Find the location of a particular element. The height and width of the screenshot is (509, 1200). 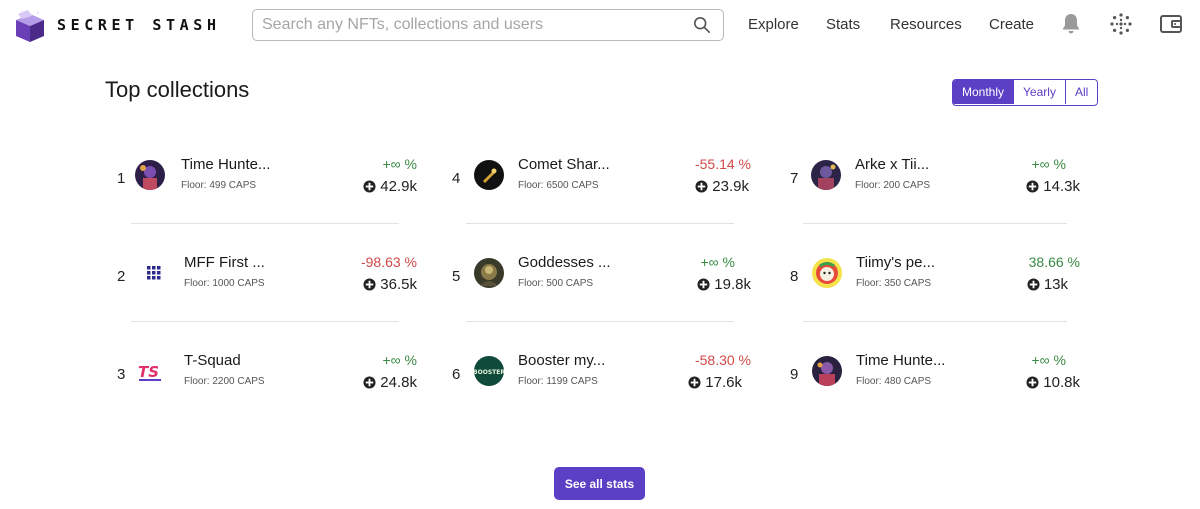

collection-volume: 23.9k is located at coordinates (722, 186).